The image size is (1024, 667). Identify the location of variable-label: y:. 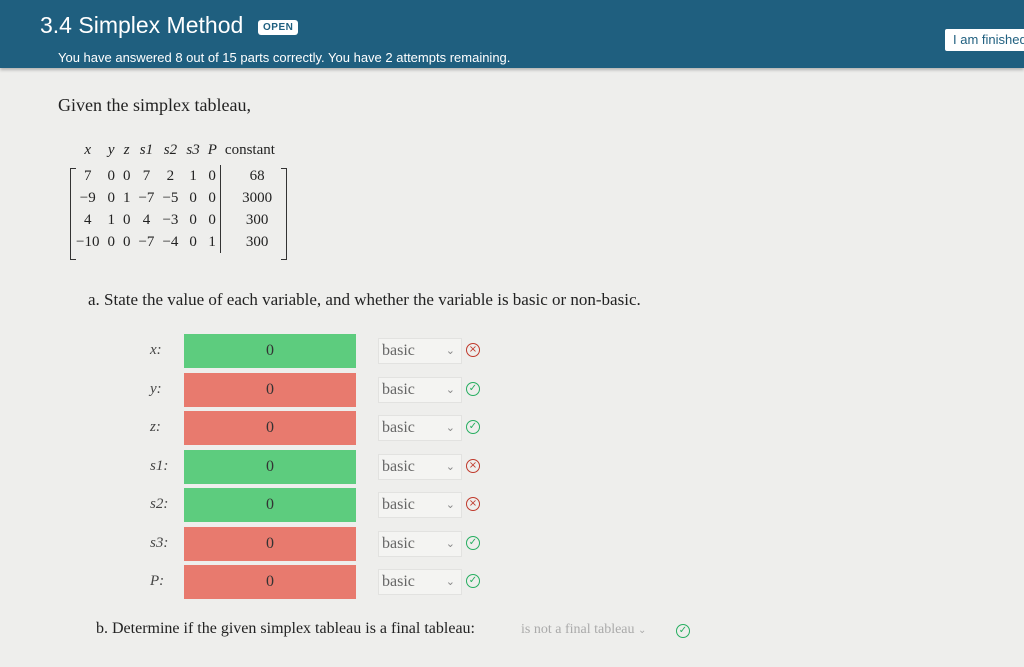
(156, 388).